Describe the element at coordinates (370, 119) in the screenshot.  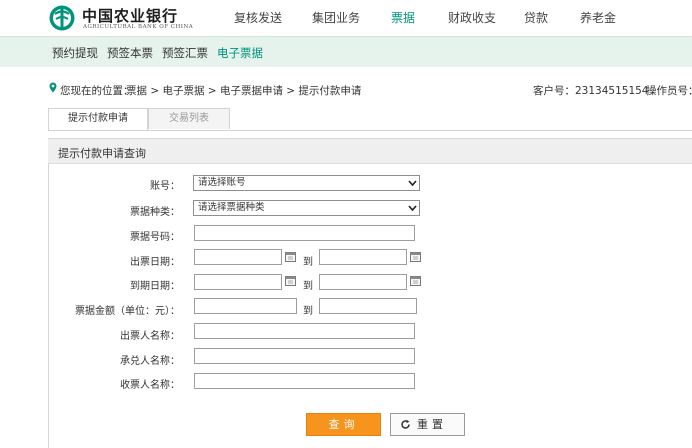
I see `tab-bar: 提示付款申请 交易列表` at that location.